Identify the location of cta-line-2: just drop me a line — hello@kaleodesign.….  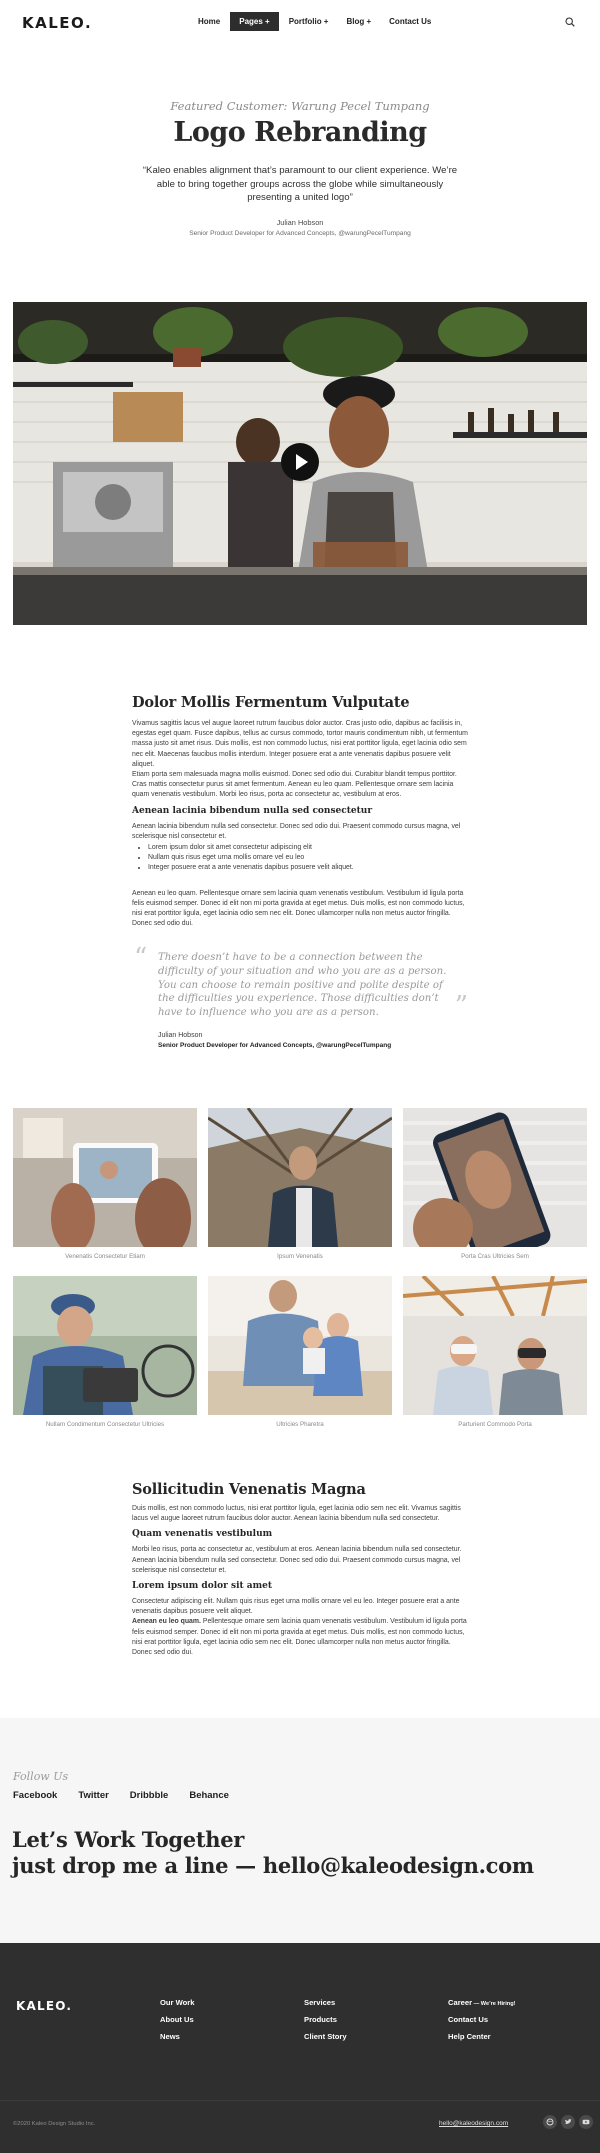
(273, 1866).